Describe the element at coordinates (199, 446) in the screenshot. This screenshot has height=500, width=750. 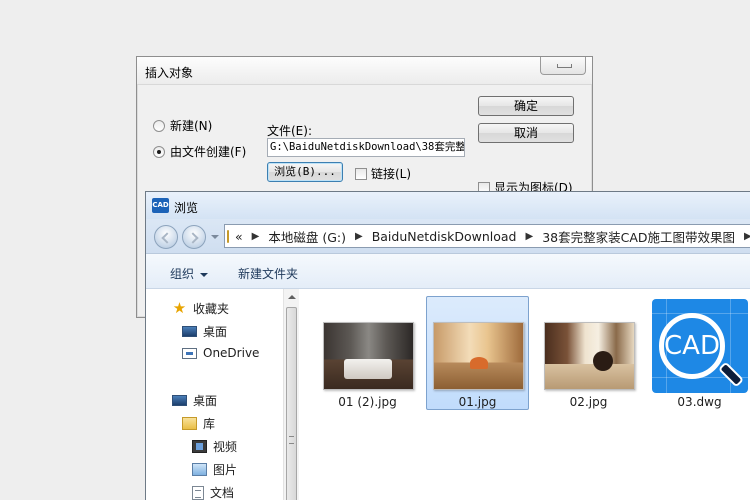
I see `video-icon` at that location.